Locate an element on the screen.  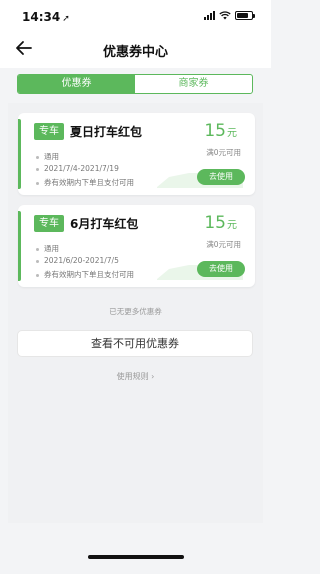
time-text: 14:34 is located at coordinates (41, 17).